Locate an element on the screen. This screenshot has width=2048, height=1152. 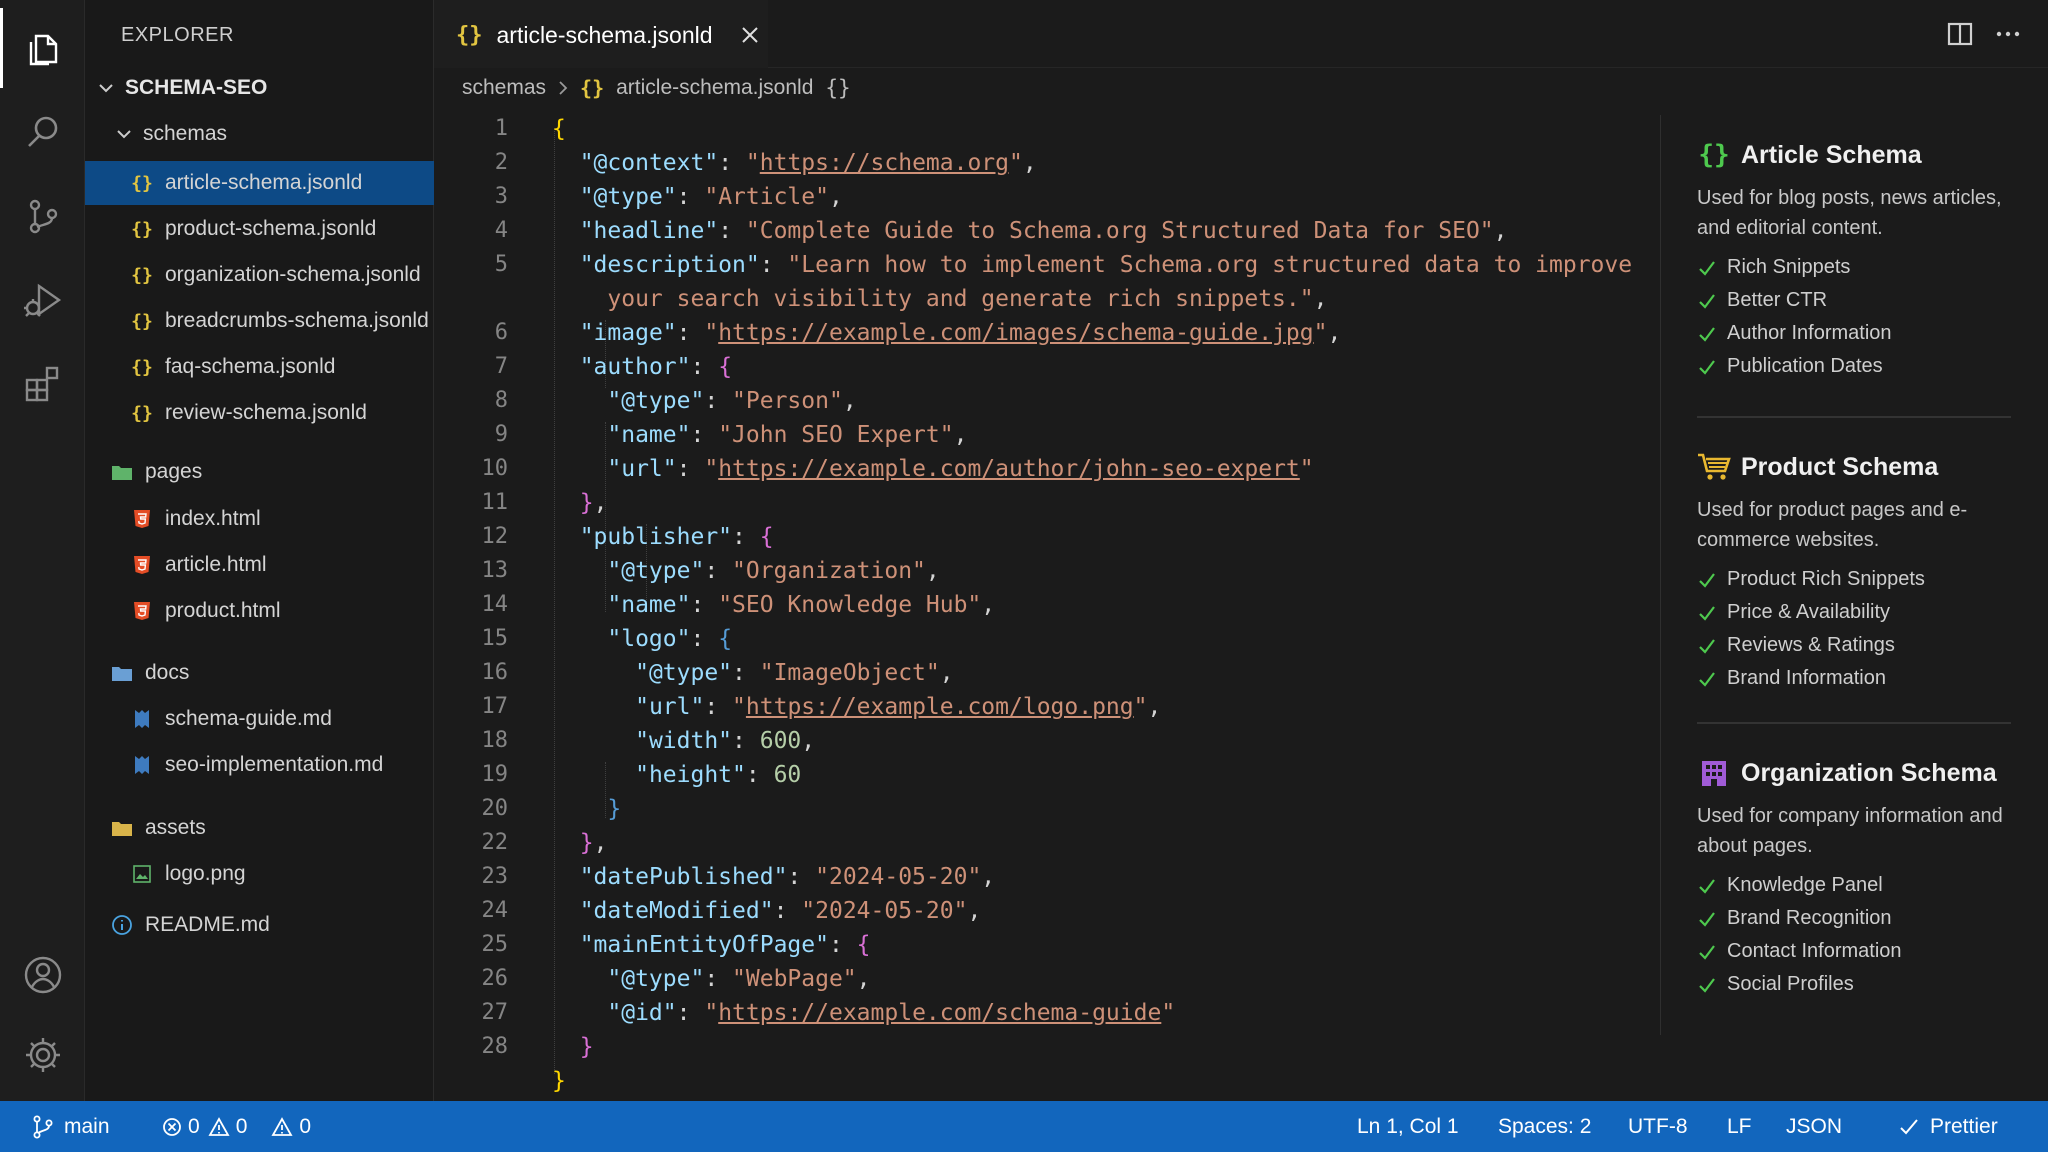
file-item-faq-schema: {} faq-schema.jsonld is located at coordinates (259, 367).